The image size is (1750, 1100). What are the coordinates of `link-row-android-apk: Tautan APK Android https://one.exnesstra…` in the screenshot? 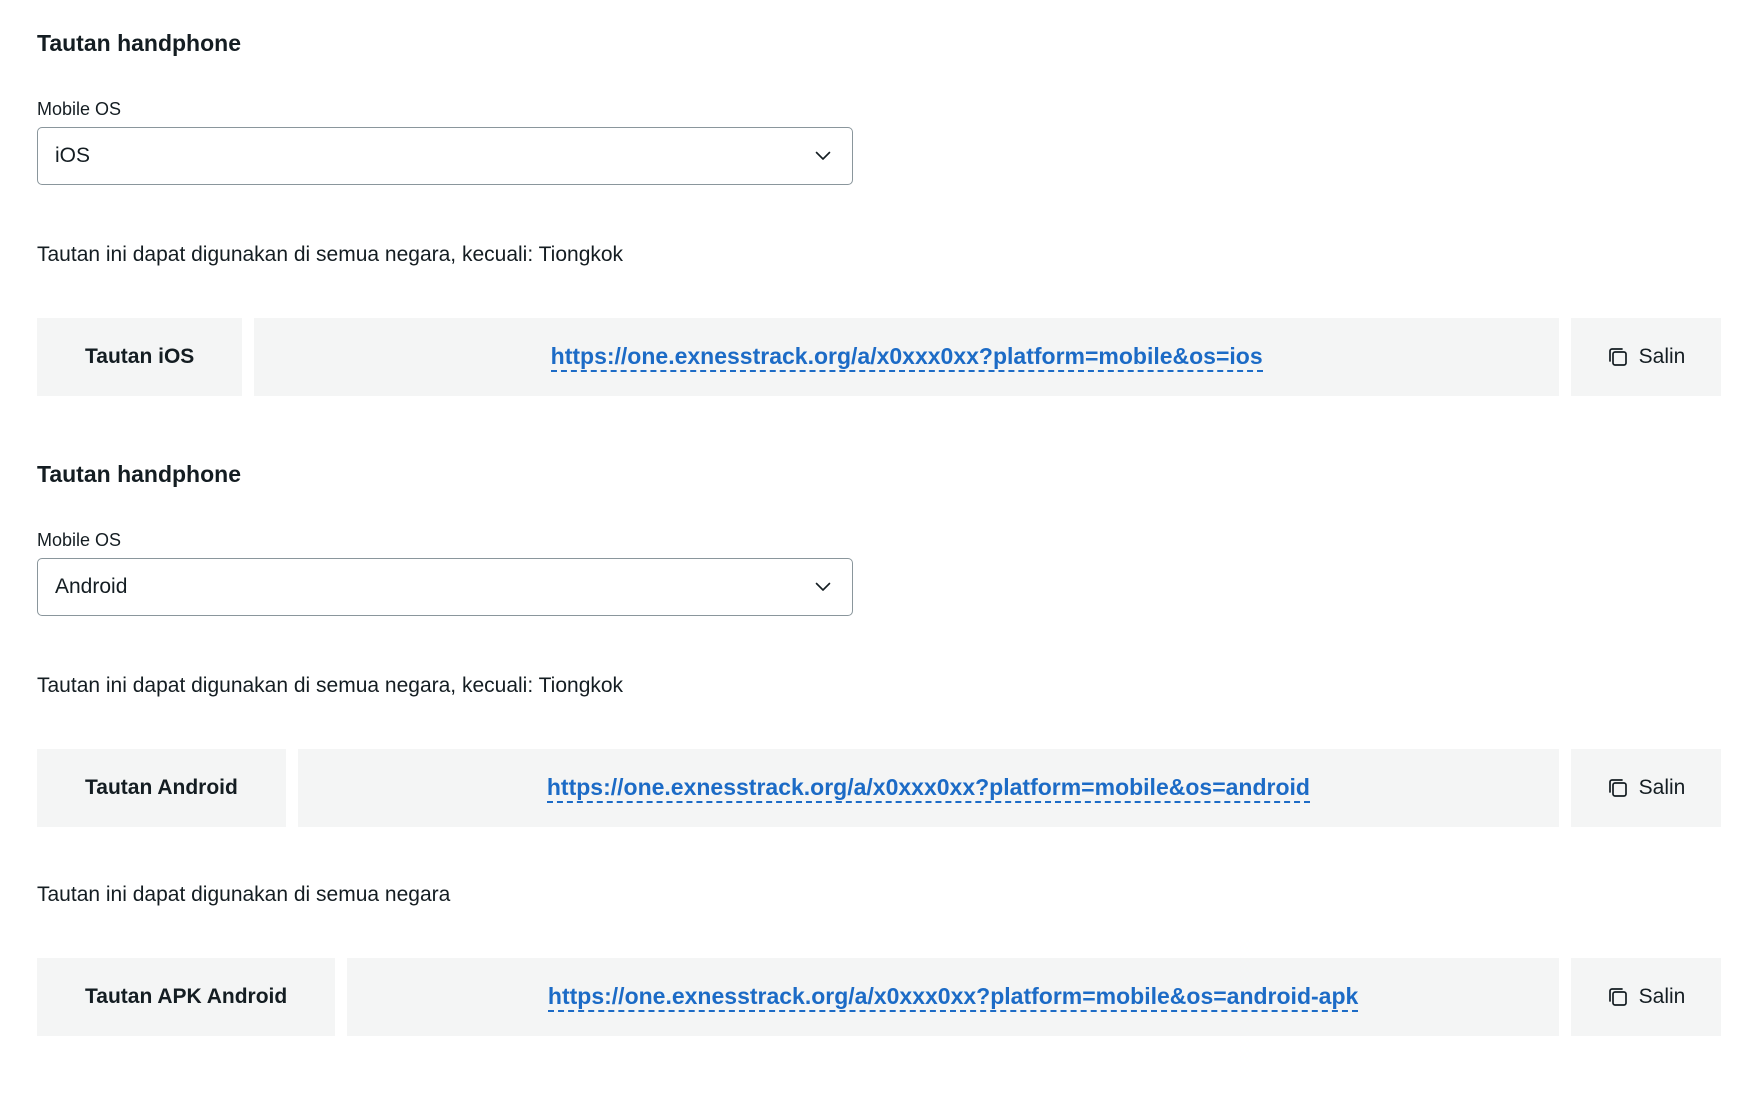 It's located at (879, 997).